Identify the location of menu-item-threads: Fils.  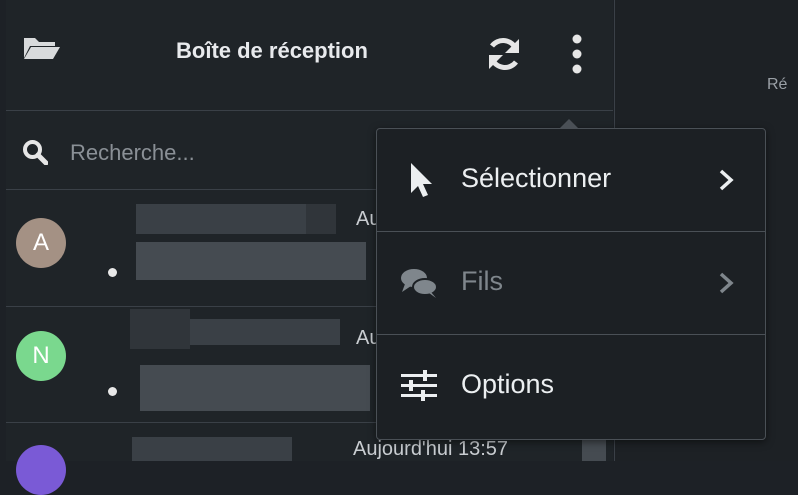
(571, 283).